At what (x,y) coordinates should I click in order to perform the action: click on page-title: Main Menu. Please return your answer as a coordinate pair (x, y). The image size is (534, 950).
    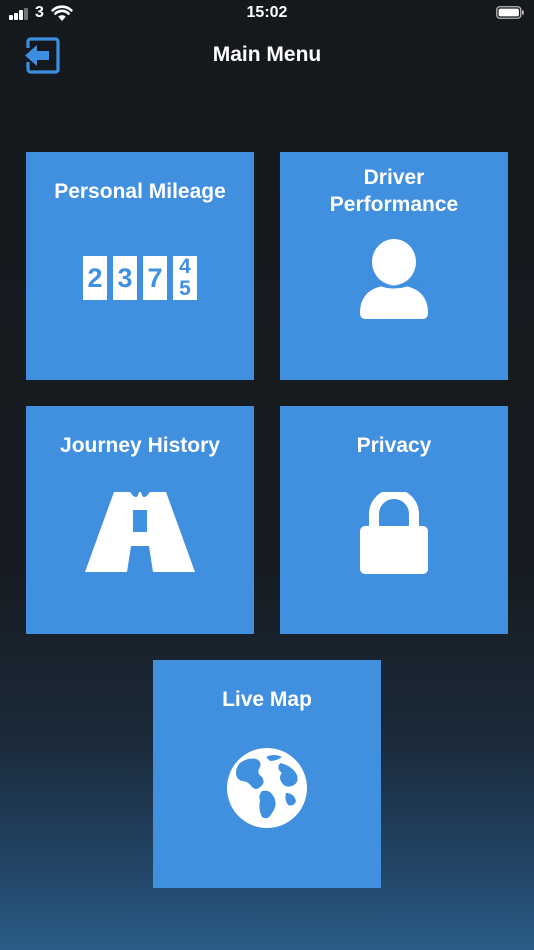
    Looking at the image, I should click on (267, 54).